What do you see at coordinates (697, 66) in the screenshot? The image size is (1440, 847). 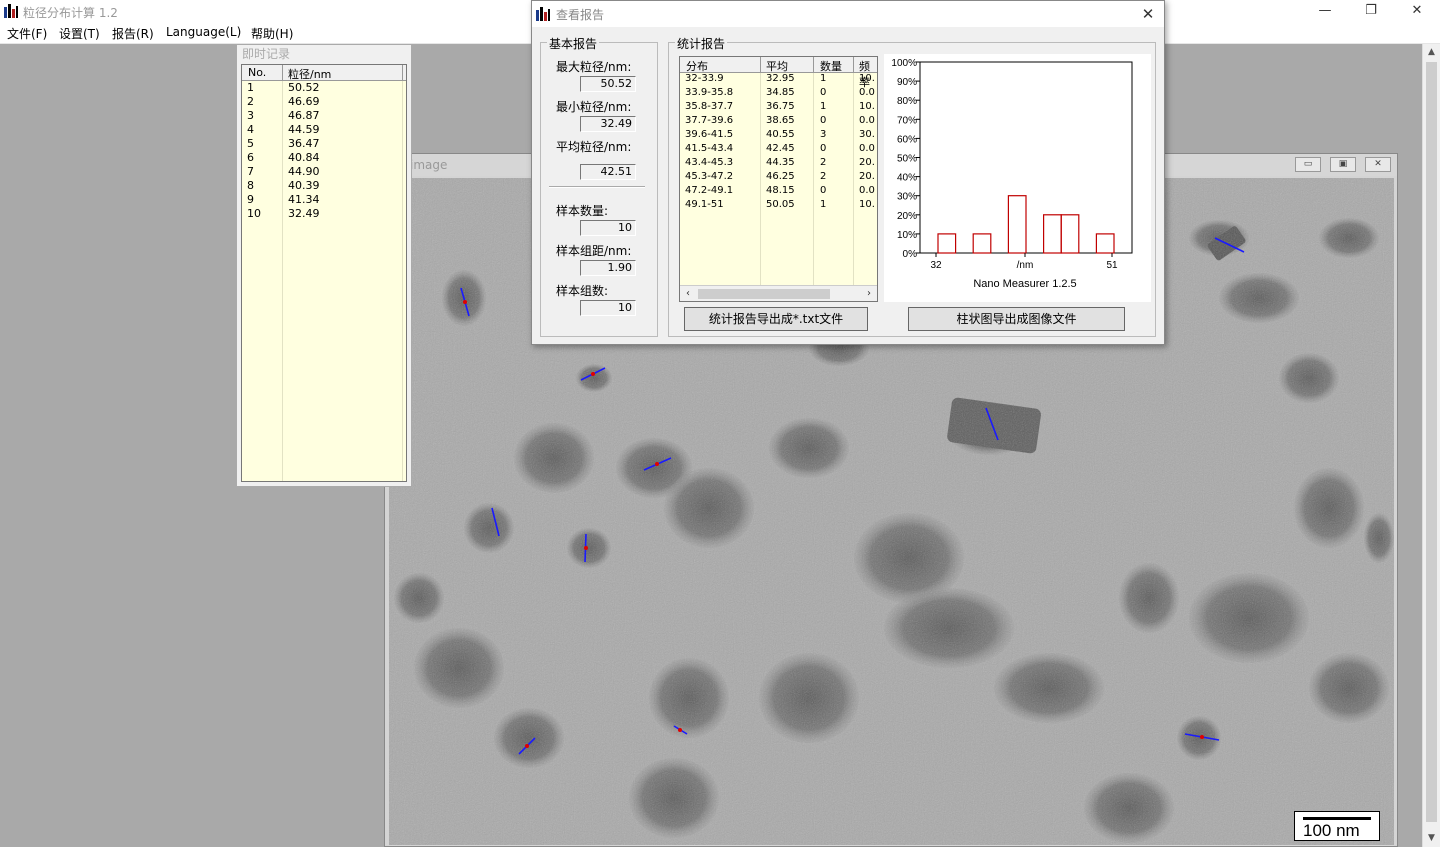 I see `column-header-range: 分布` at bounding box center [697, 66].